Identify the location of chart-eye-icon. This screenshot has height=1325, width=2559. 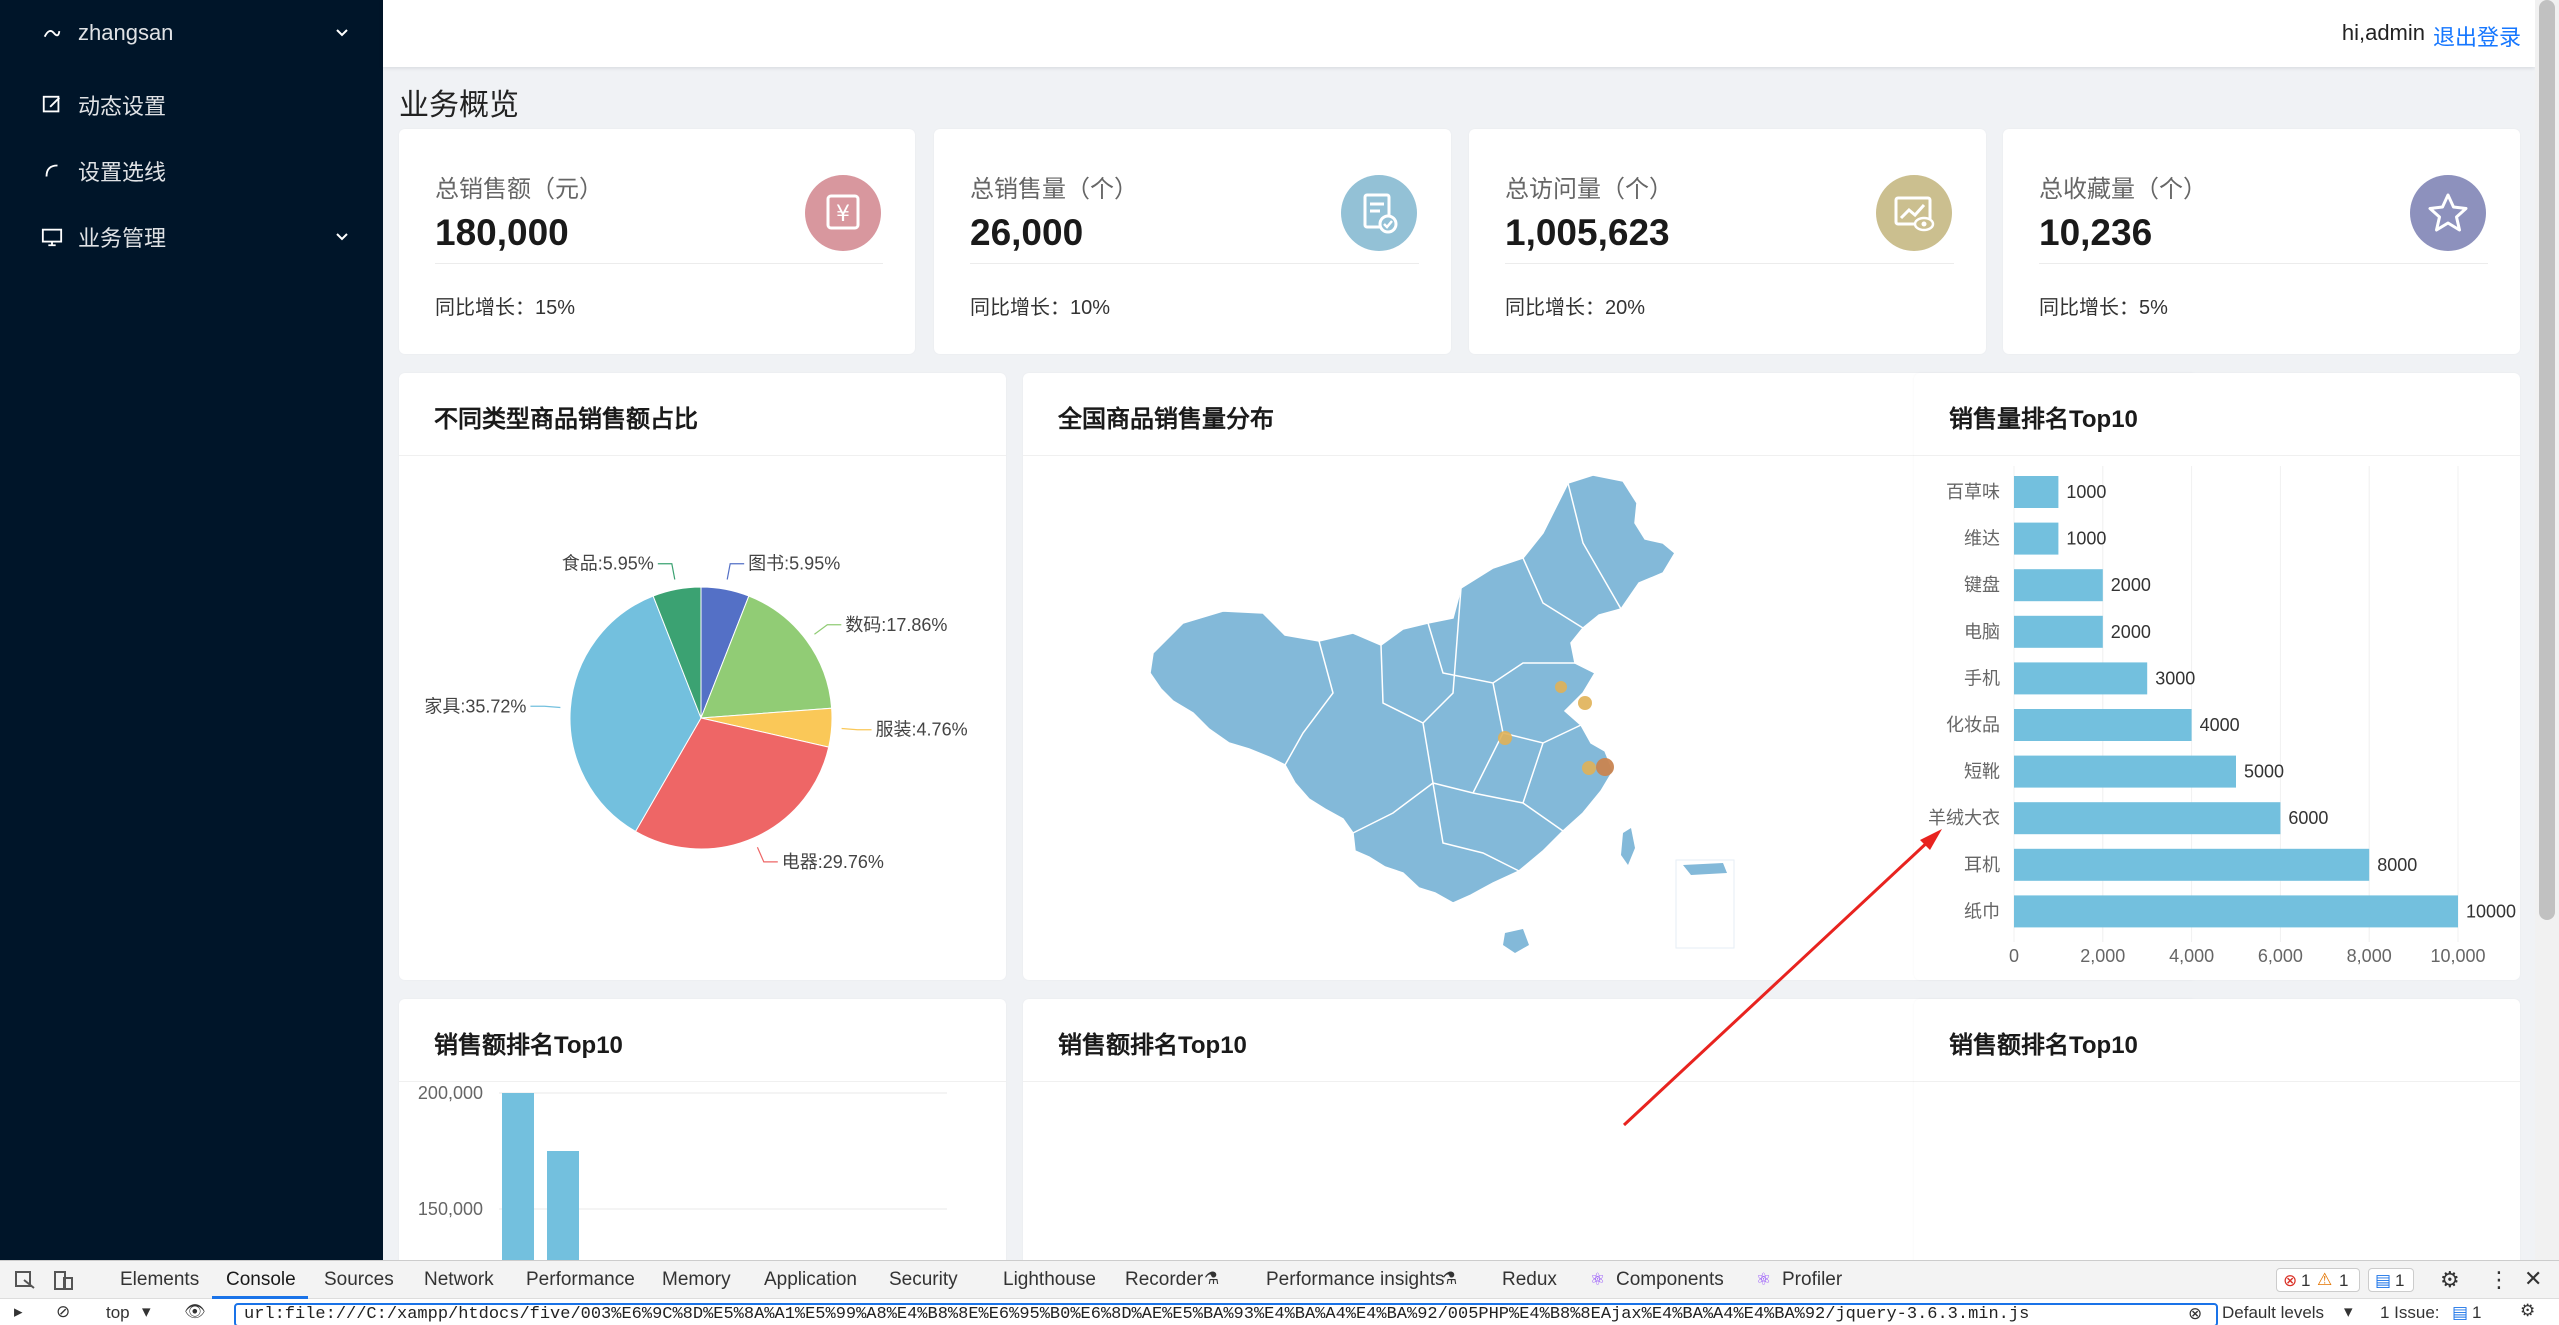
(1914, 213).